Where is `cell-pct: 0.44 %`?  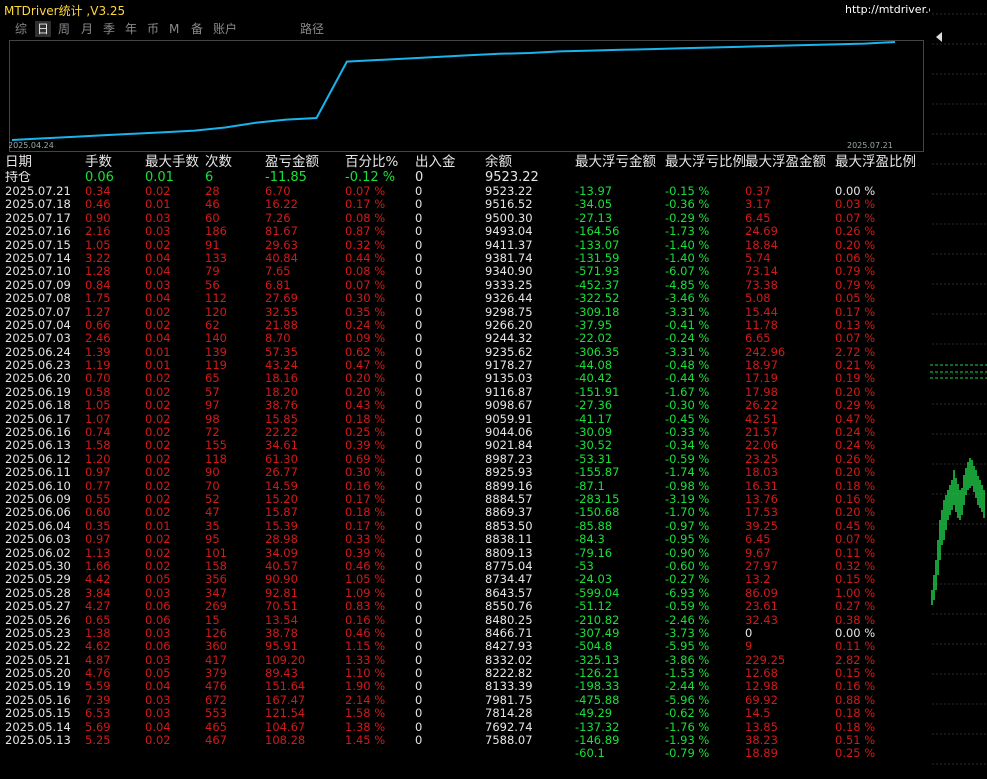 cell-pct: 0.44 % is located at coordinates (365, 258).